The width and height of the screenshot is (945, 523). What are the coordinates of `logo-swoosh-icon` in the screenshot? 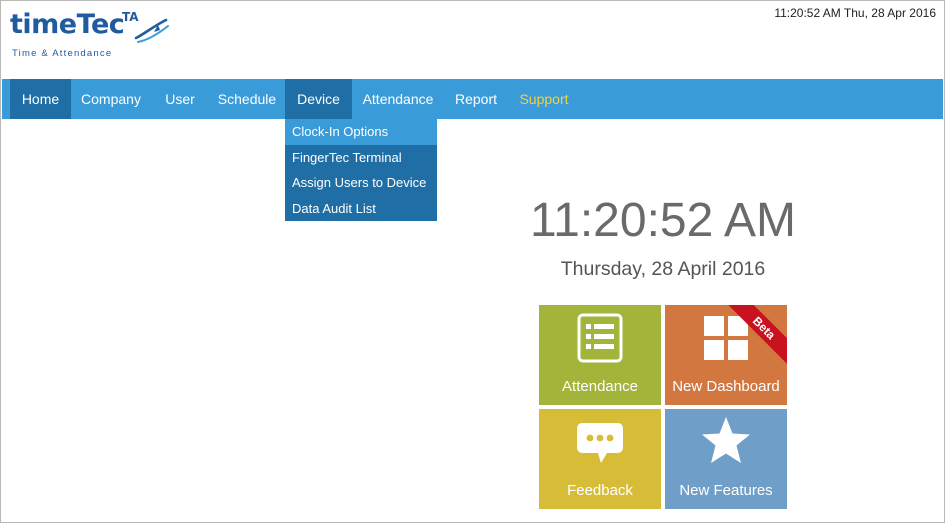 It's located at (151, 30).